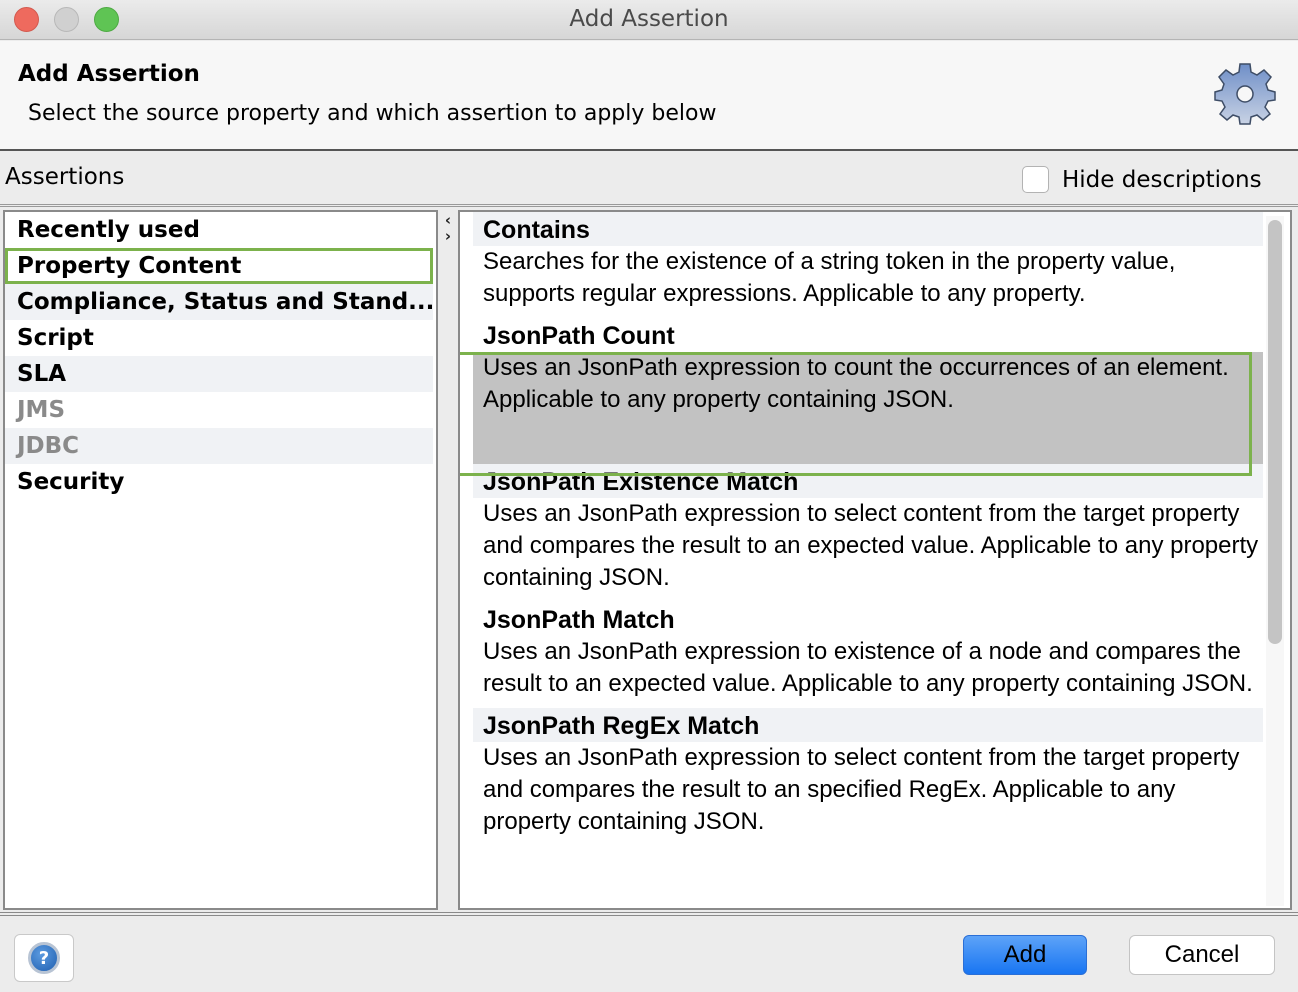 This screenshot has height=992, width=1298. I want to click on hide-descriptions-checkbox, so click(1035, 179).